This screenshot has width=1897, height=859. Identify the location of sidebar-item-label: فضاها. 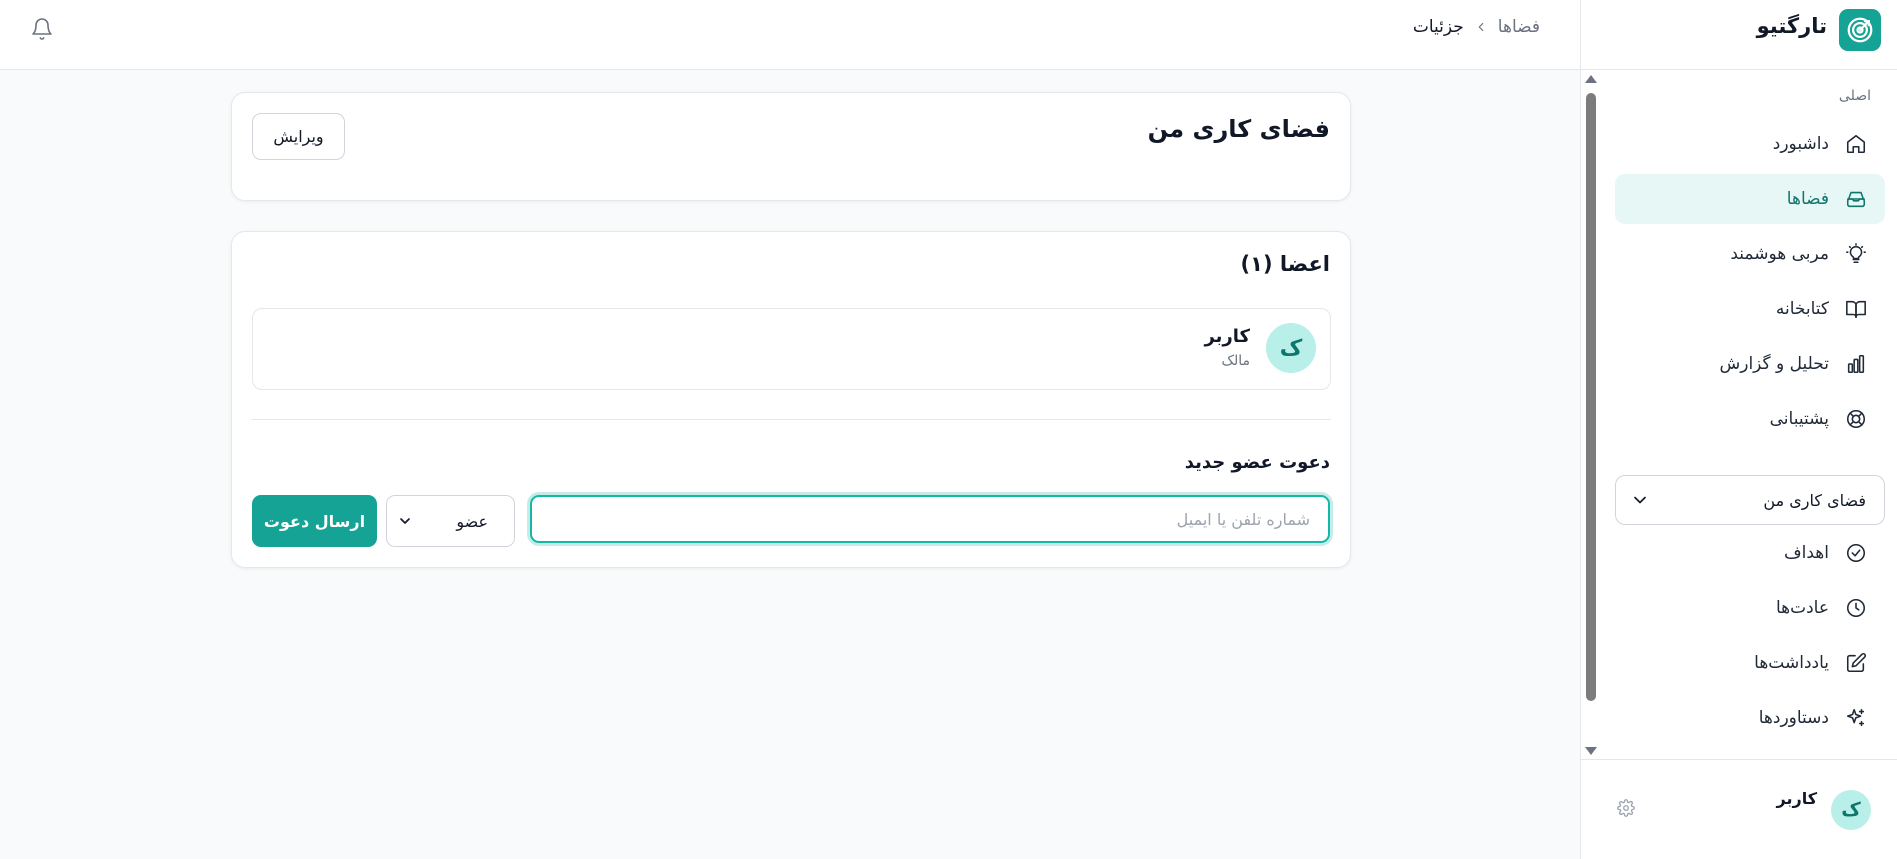
(1807, 199).